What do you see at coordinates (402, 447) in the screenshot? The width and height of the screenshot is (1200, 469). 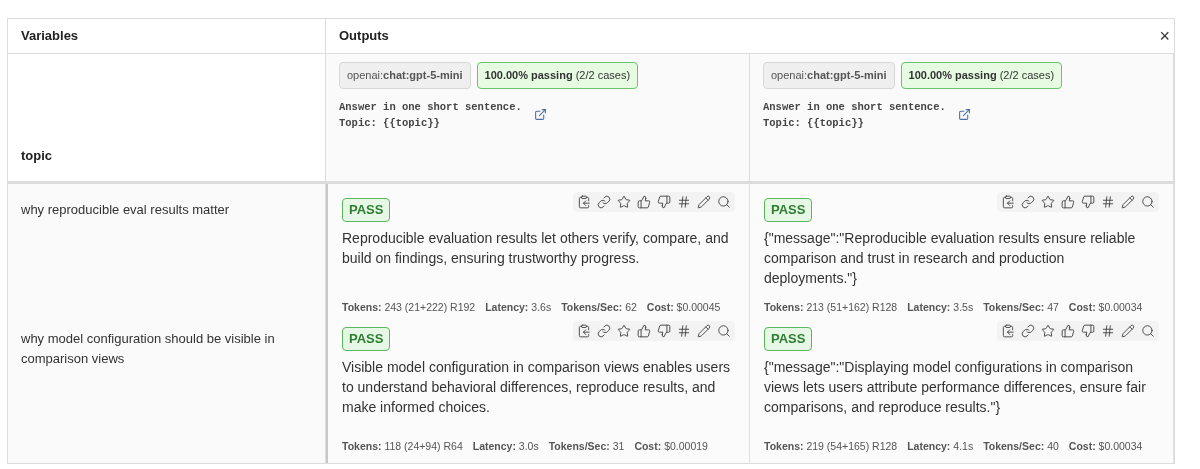 I see `stat-text: Tokens: 118 (24+94) R64` at bounding box center [402, 447].